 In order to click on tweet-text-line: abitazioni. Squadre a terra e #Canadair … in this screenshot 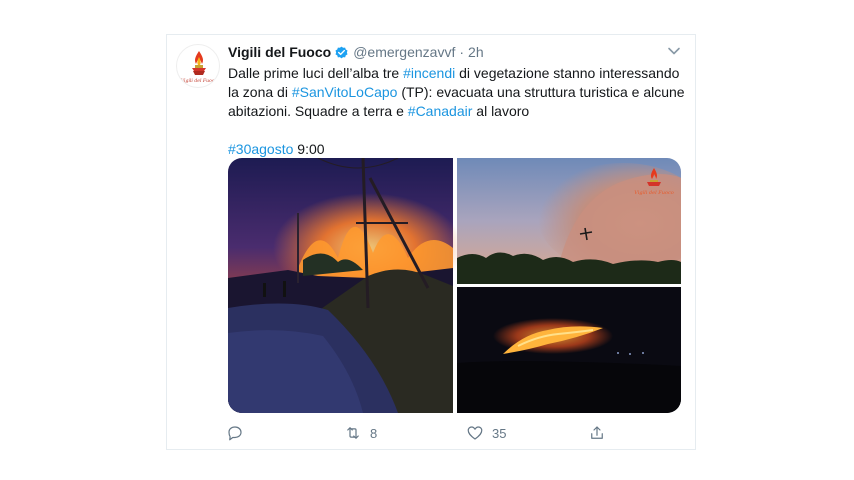, I will do `click(458, 111)`.